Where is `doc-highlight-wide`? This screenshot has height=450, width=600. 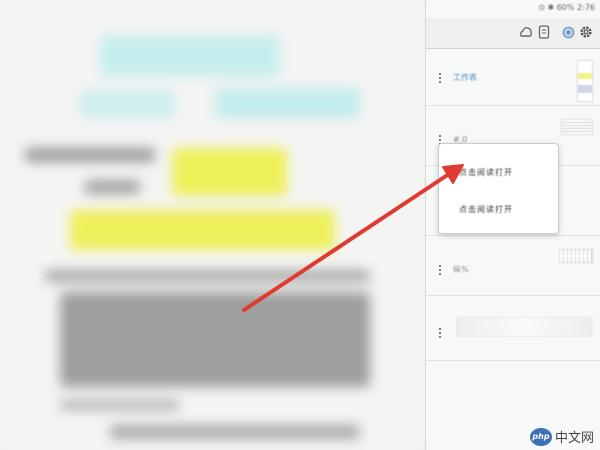 doc-highlight-wide is located at coordinates (202, 230).